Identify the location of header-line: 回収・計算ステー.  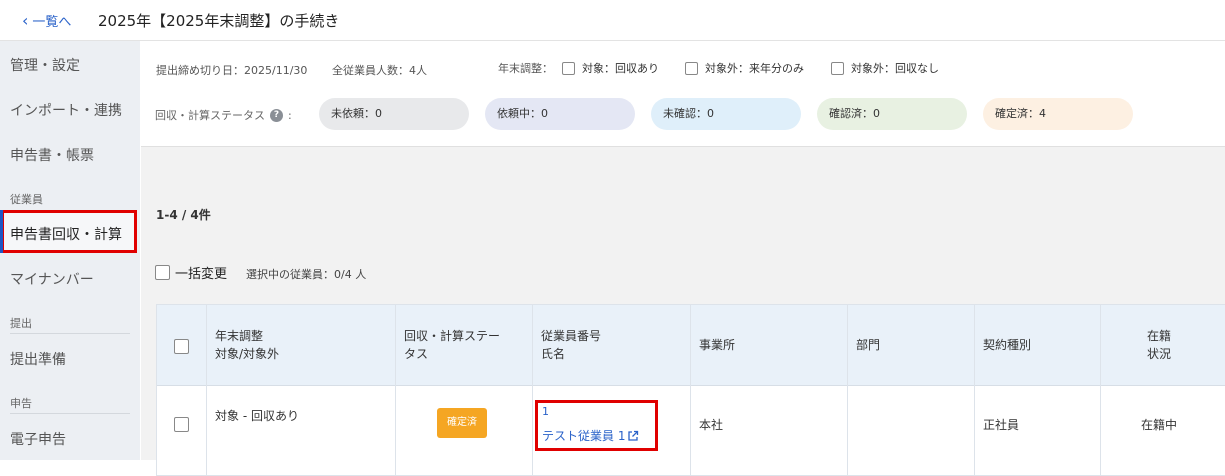
(452, 336).